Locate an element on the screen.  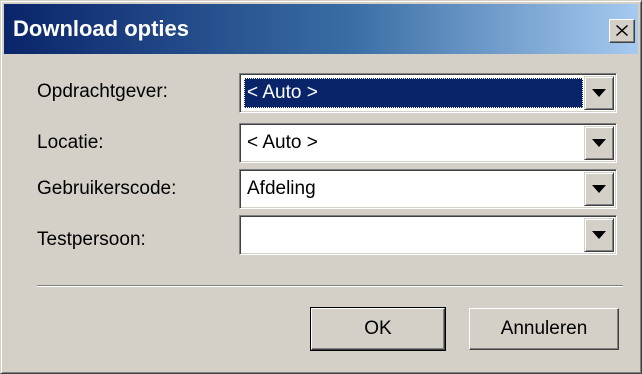
gebruikerscode-value: Afdeling is located at coordinates (281, 188).